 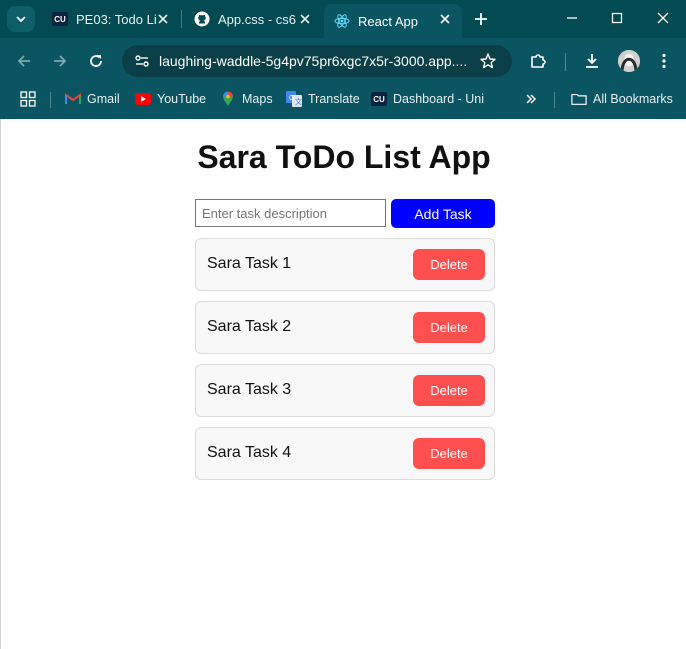 I want to click on more-bookmarks-button, so click(x=531, y=99).